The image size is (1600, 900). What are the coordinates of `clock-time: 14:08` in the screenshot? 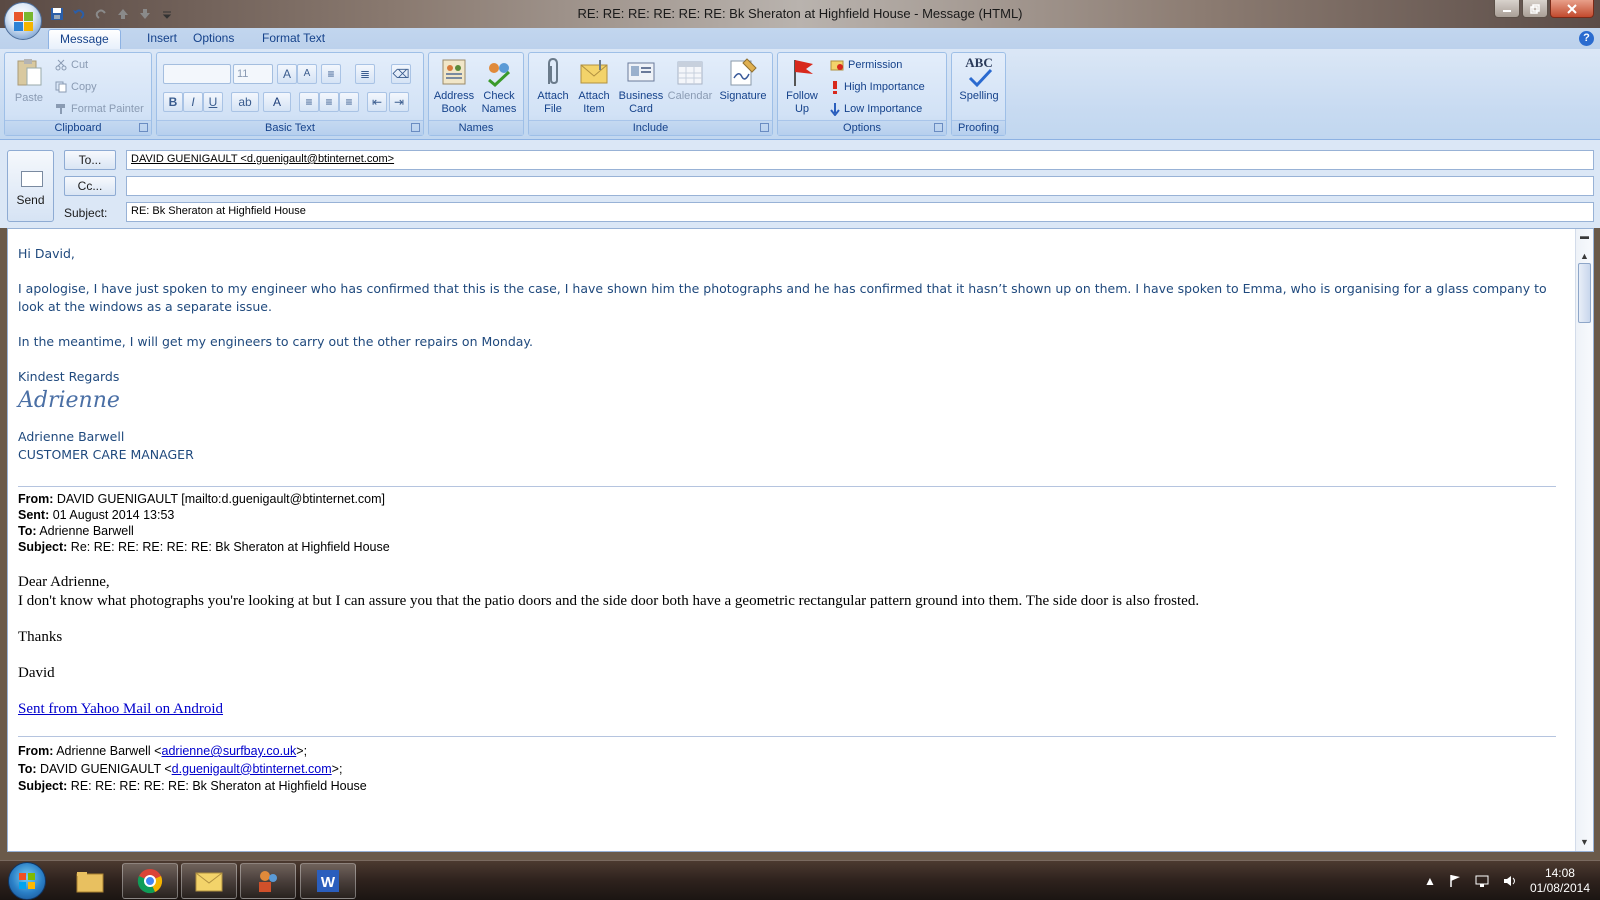 It's located at (1559, 873).